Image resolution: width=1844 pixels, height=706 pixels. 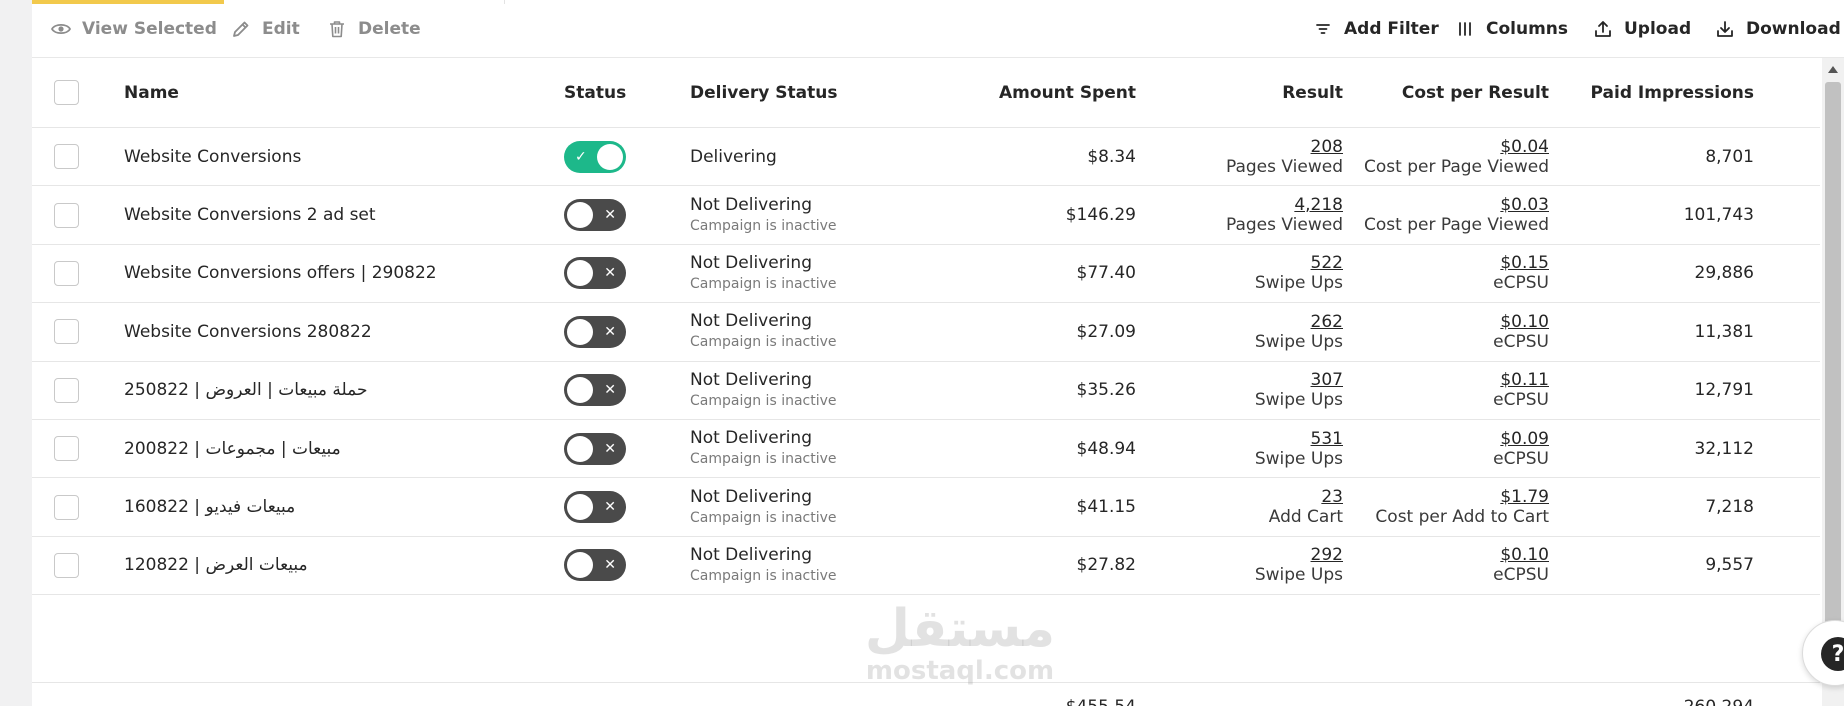 What do you see at coordinates (1718, 215) in the screenshot?
I see `paid-impressions: 101,743` at bounding box center [1718, 215].